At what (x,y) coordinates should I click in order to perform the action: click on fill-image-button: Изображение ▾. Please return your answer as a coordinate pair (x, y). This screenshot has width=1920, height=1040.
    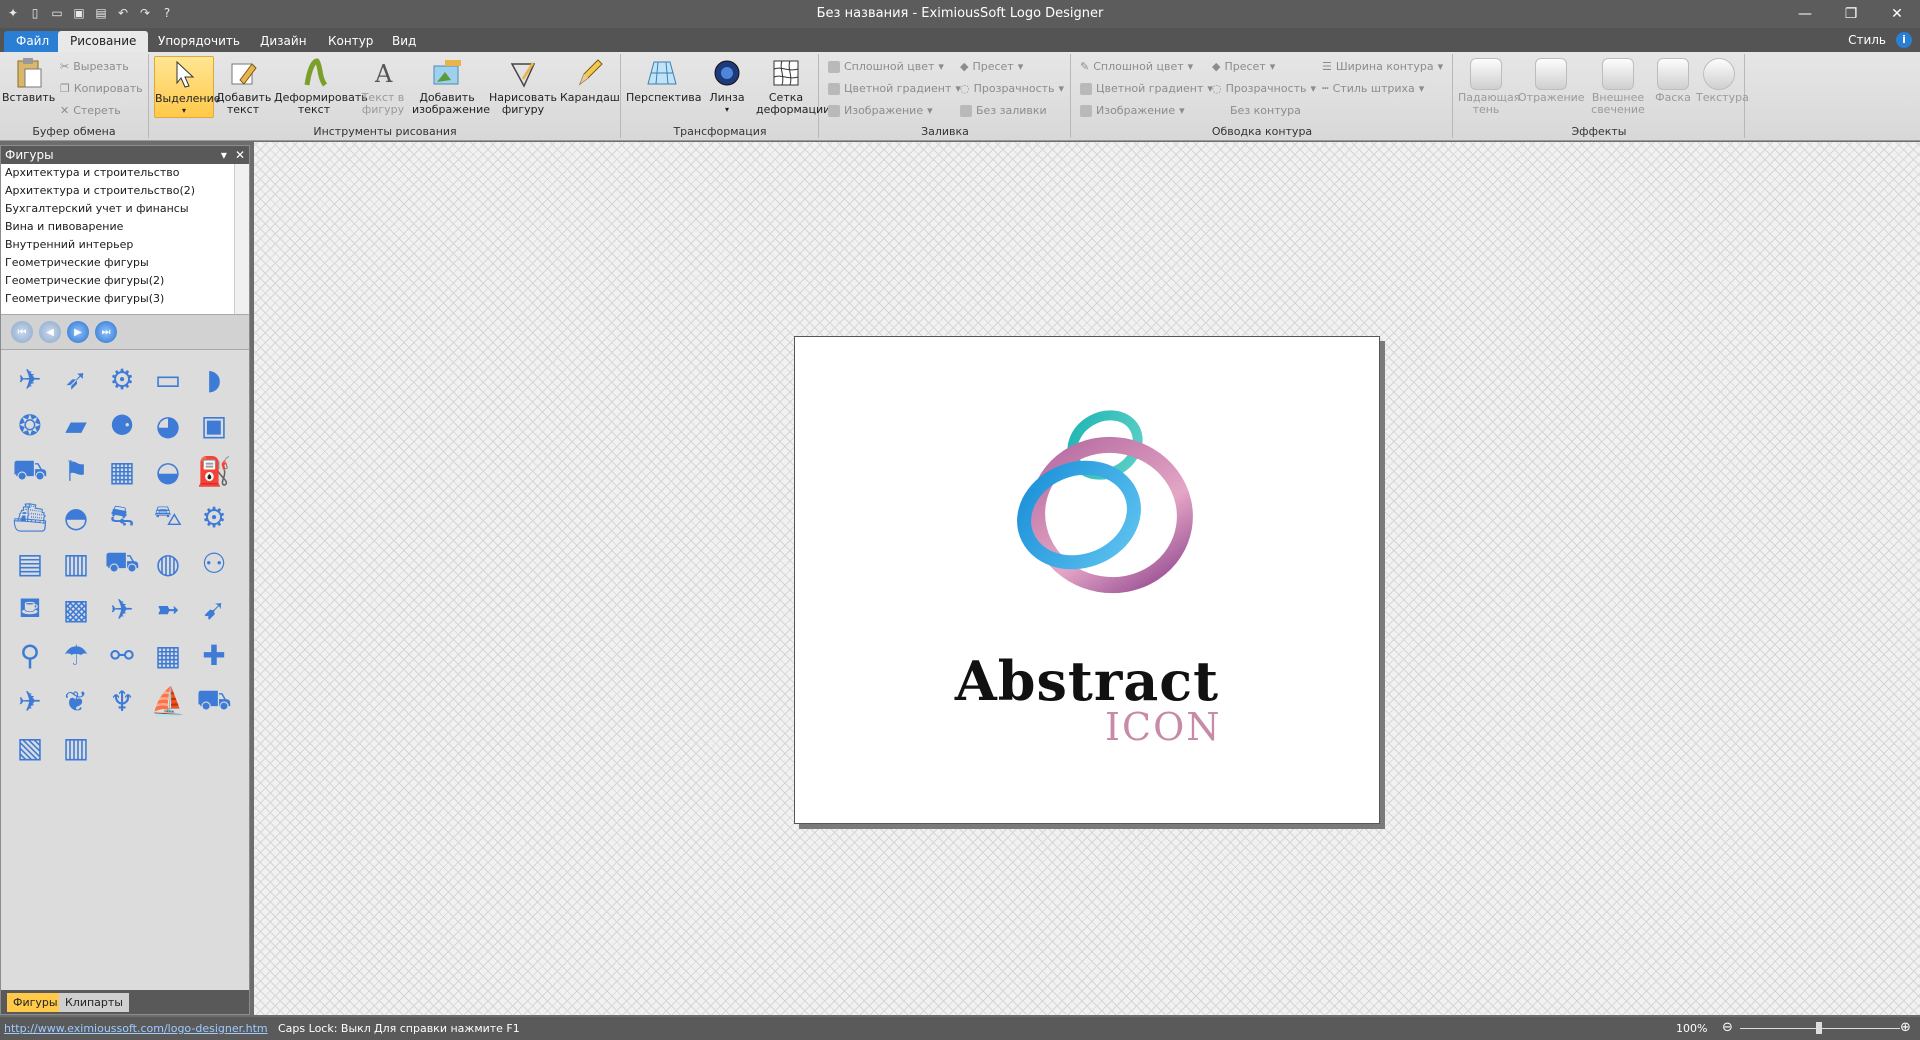
    Looking at the image, I should click on (880, 110).